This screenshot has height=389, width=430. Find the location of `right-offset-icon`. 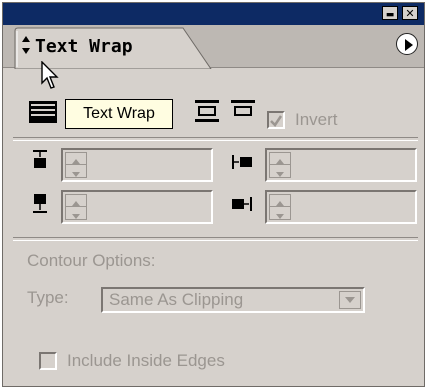

right-offset-icon is located at coordinates (242, 204).